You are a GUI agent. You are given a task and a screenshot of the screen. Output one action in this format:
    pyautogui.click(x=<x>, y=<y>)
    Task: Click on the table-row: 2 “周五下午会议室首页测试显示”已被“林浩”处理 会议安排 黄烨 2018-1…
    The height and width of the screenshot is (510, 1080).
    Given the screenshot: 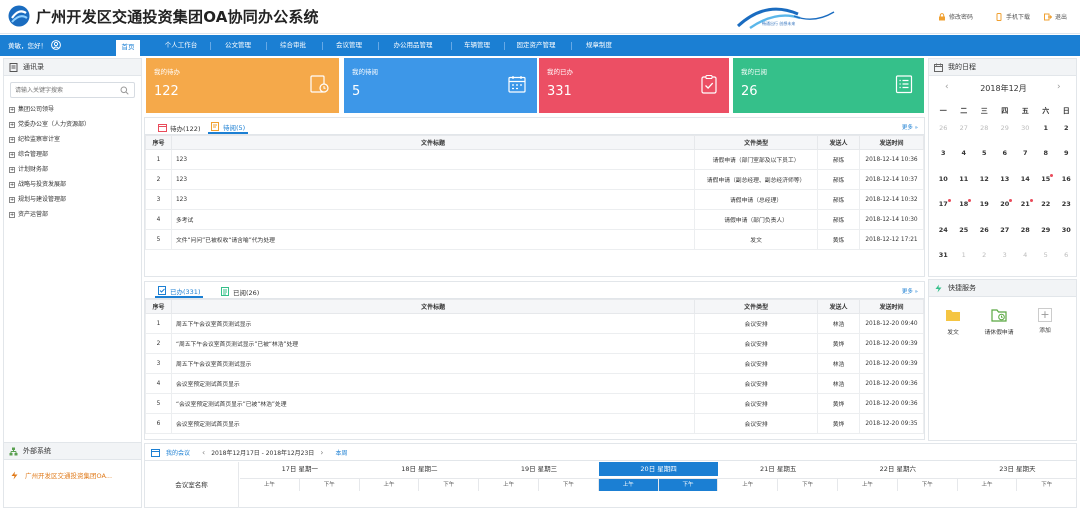 What is the action you would take?
    pyautogui.click(x=535, y=343)
    